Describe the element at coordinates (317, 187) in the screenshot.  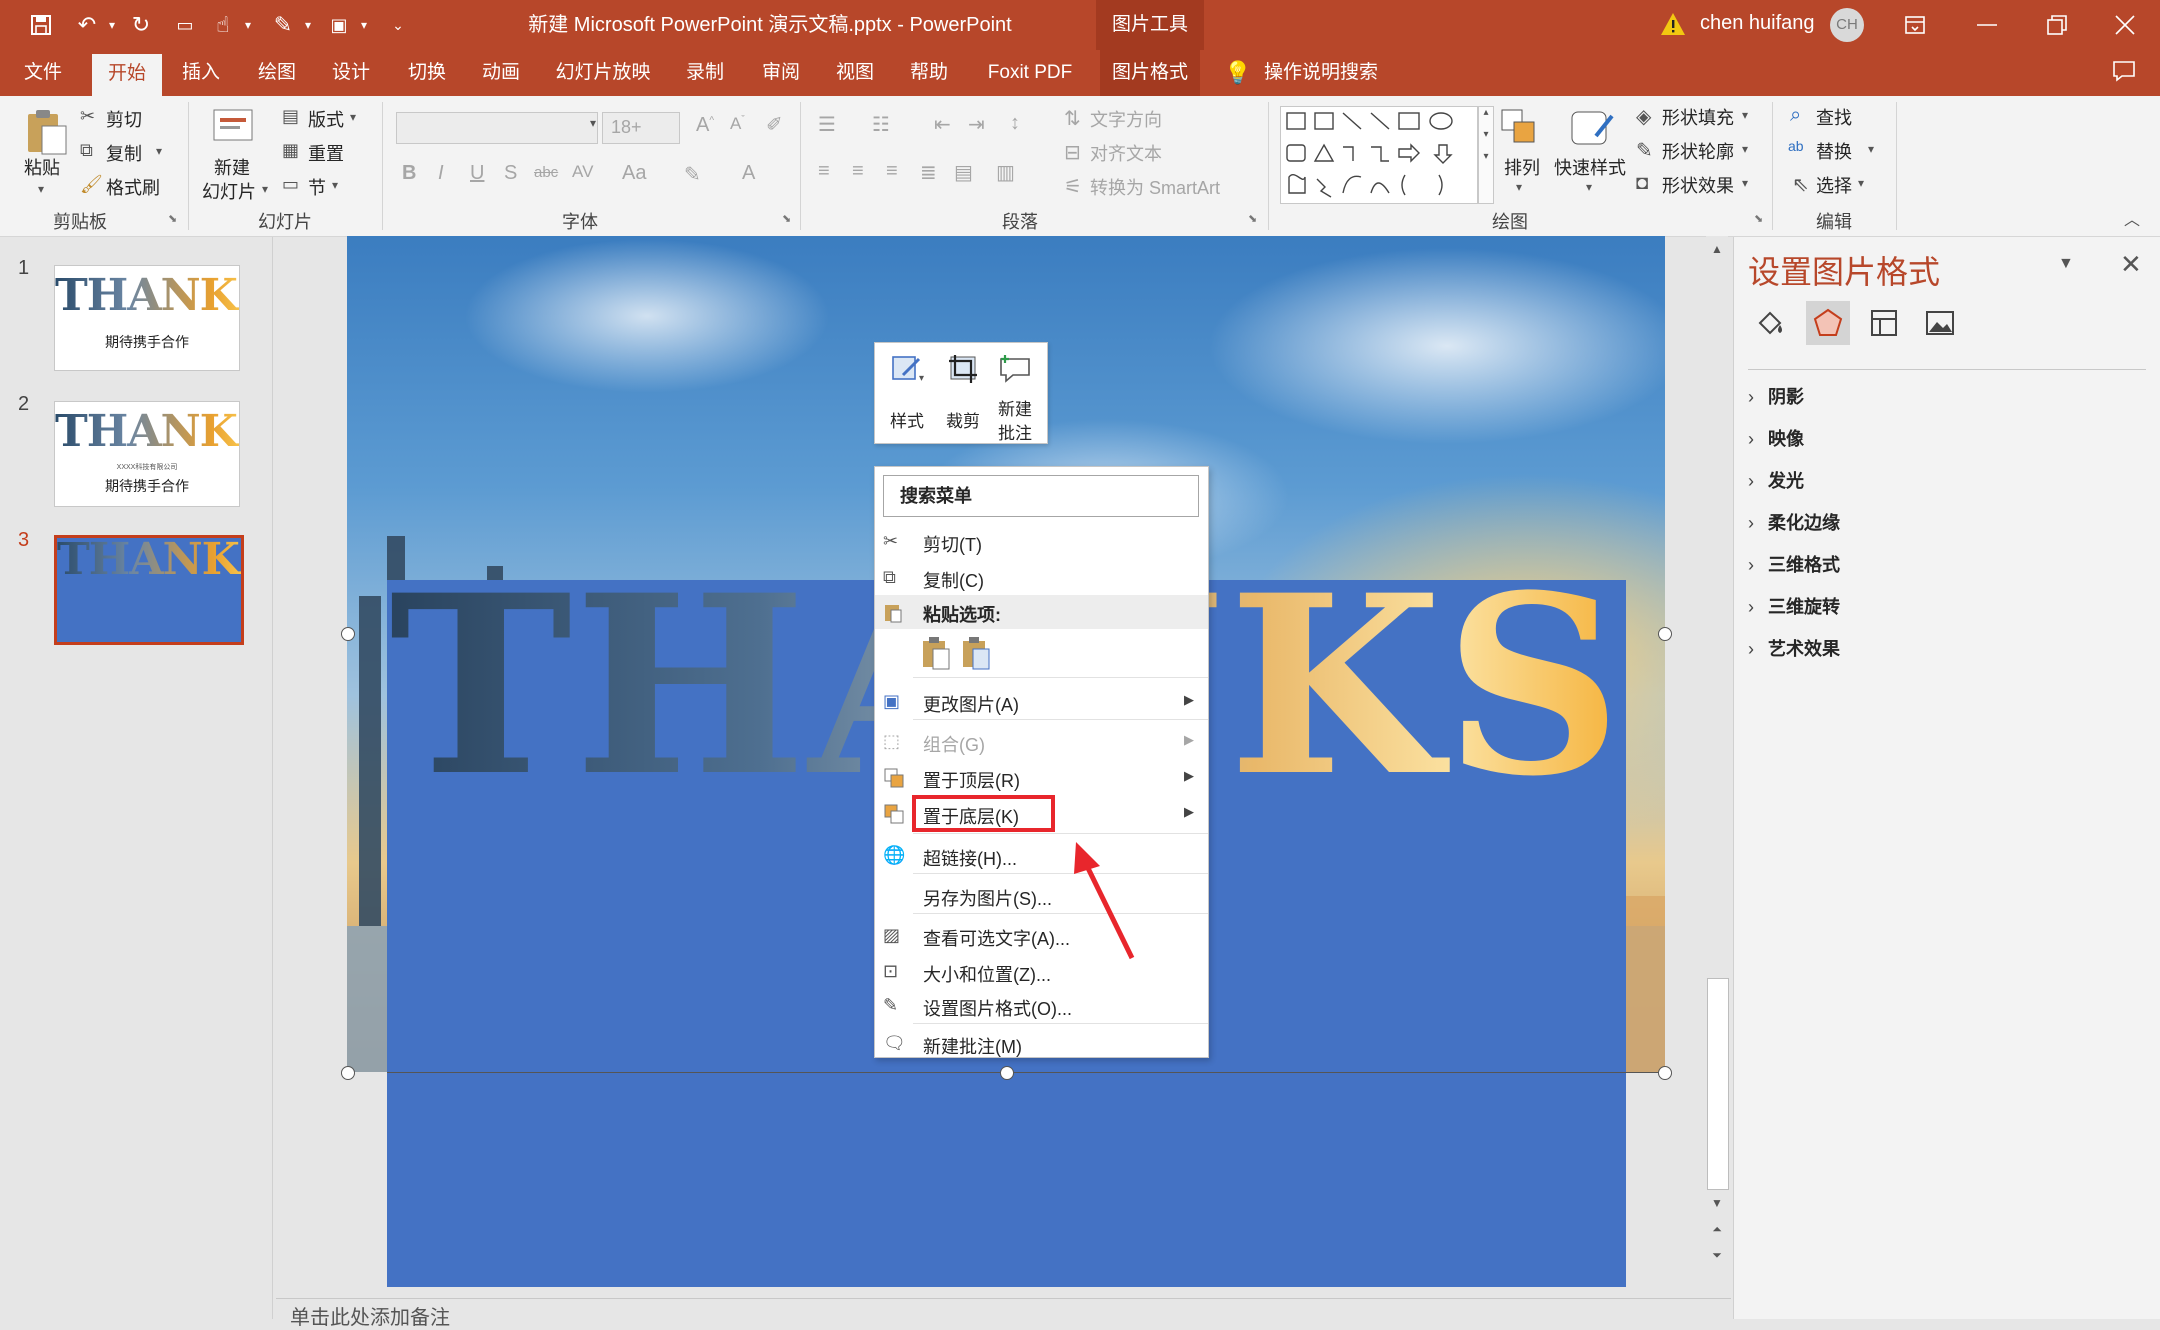
I see `section-button: 节` at that location.